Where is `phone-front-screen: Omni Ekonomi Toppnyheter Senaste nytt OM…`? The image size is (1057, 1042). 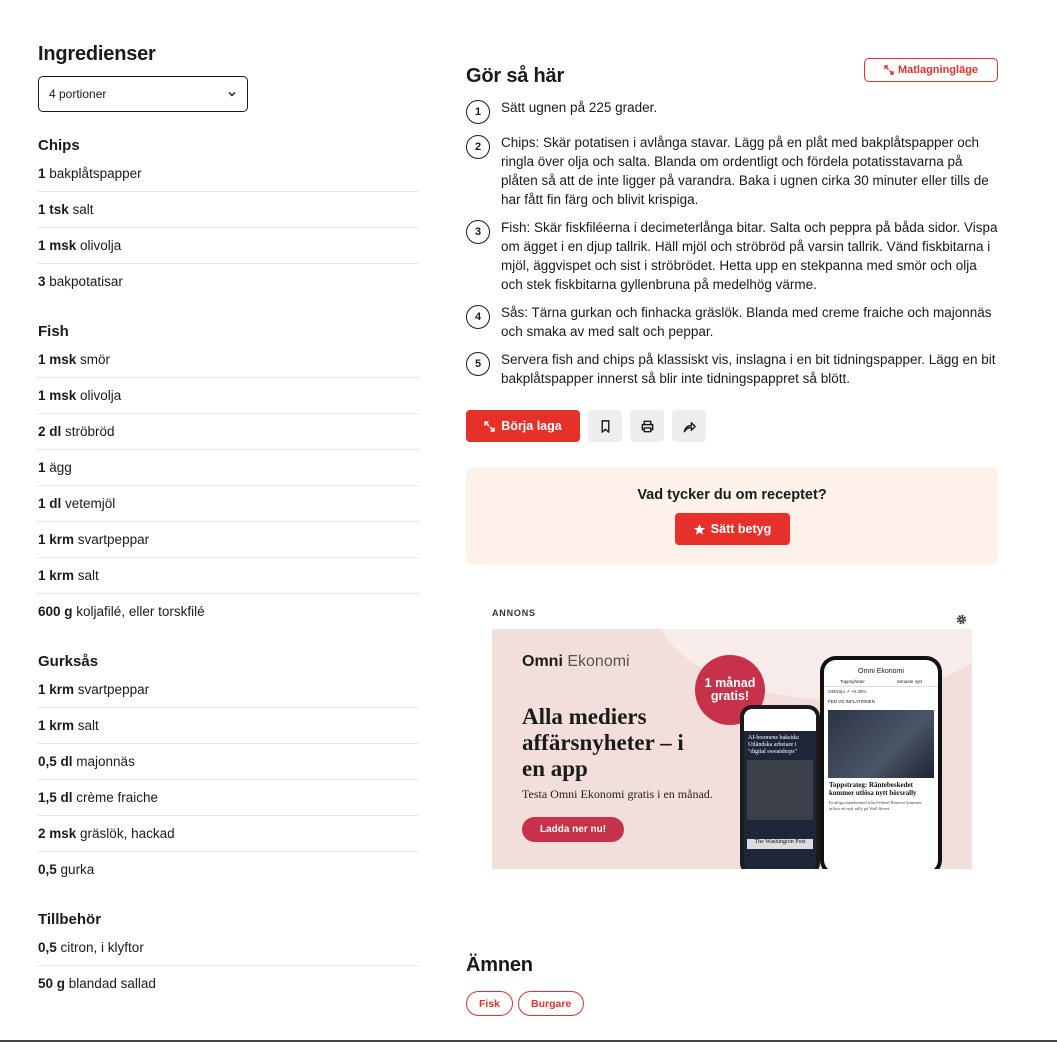
phone-front-screen: Omni Ekonomi Toppnyheter Senaste nytt OM… is located at coordinates (881, 764).